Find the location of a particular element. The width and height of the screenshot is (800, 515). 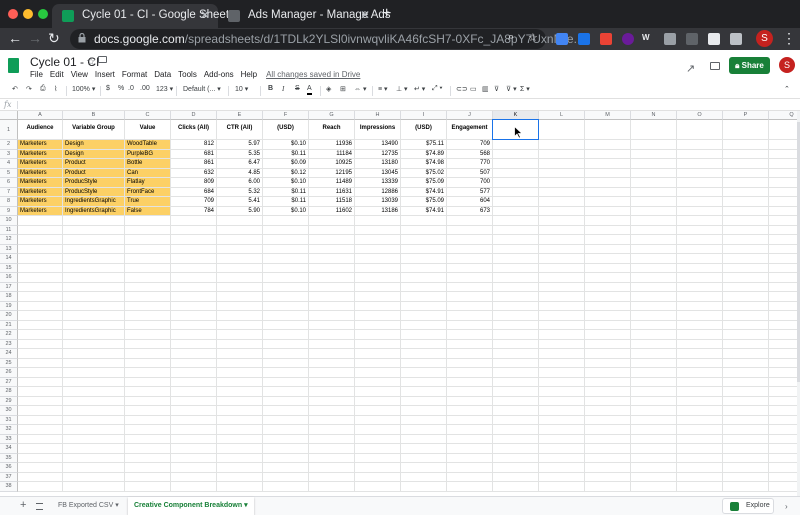

data-cell: 5.90 is located at coordinates (240, 211).